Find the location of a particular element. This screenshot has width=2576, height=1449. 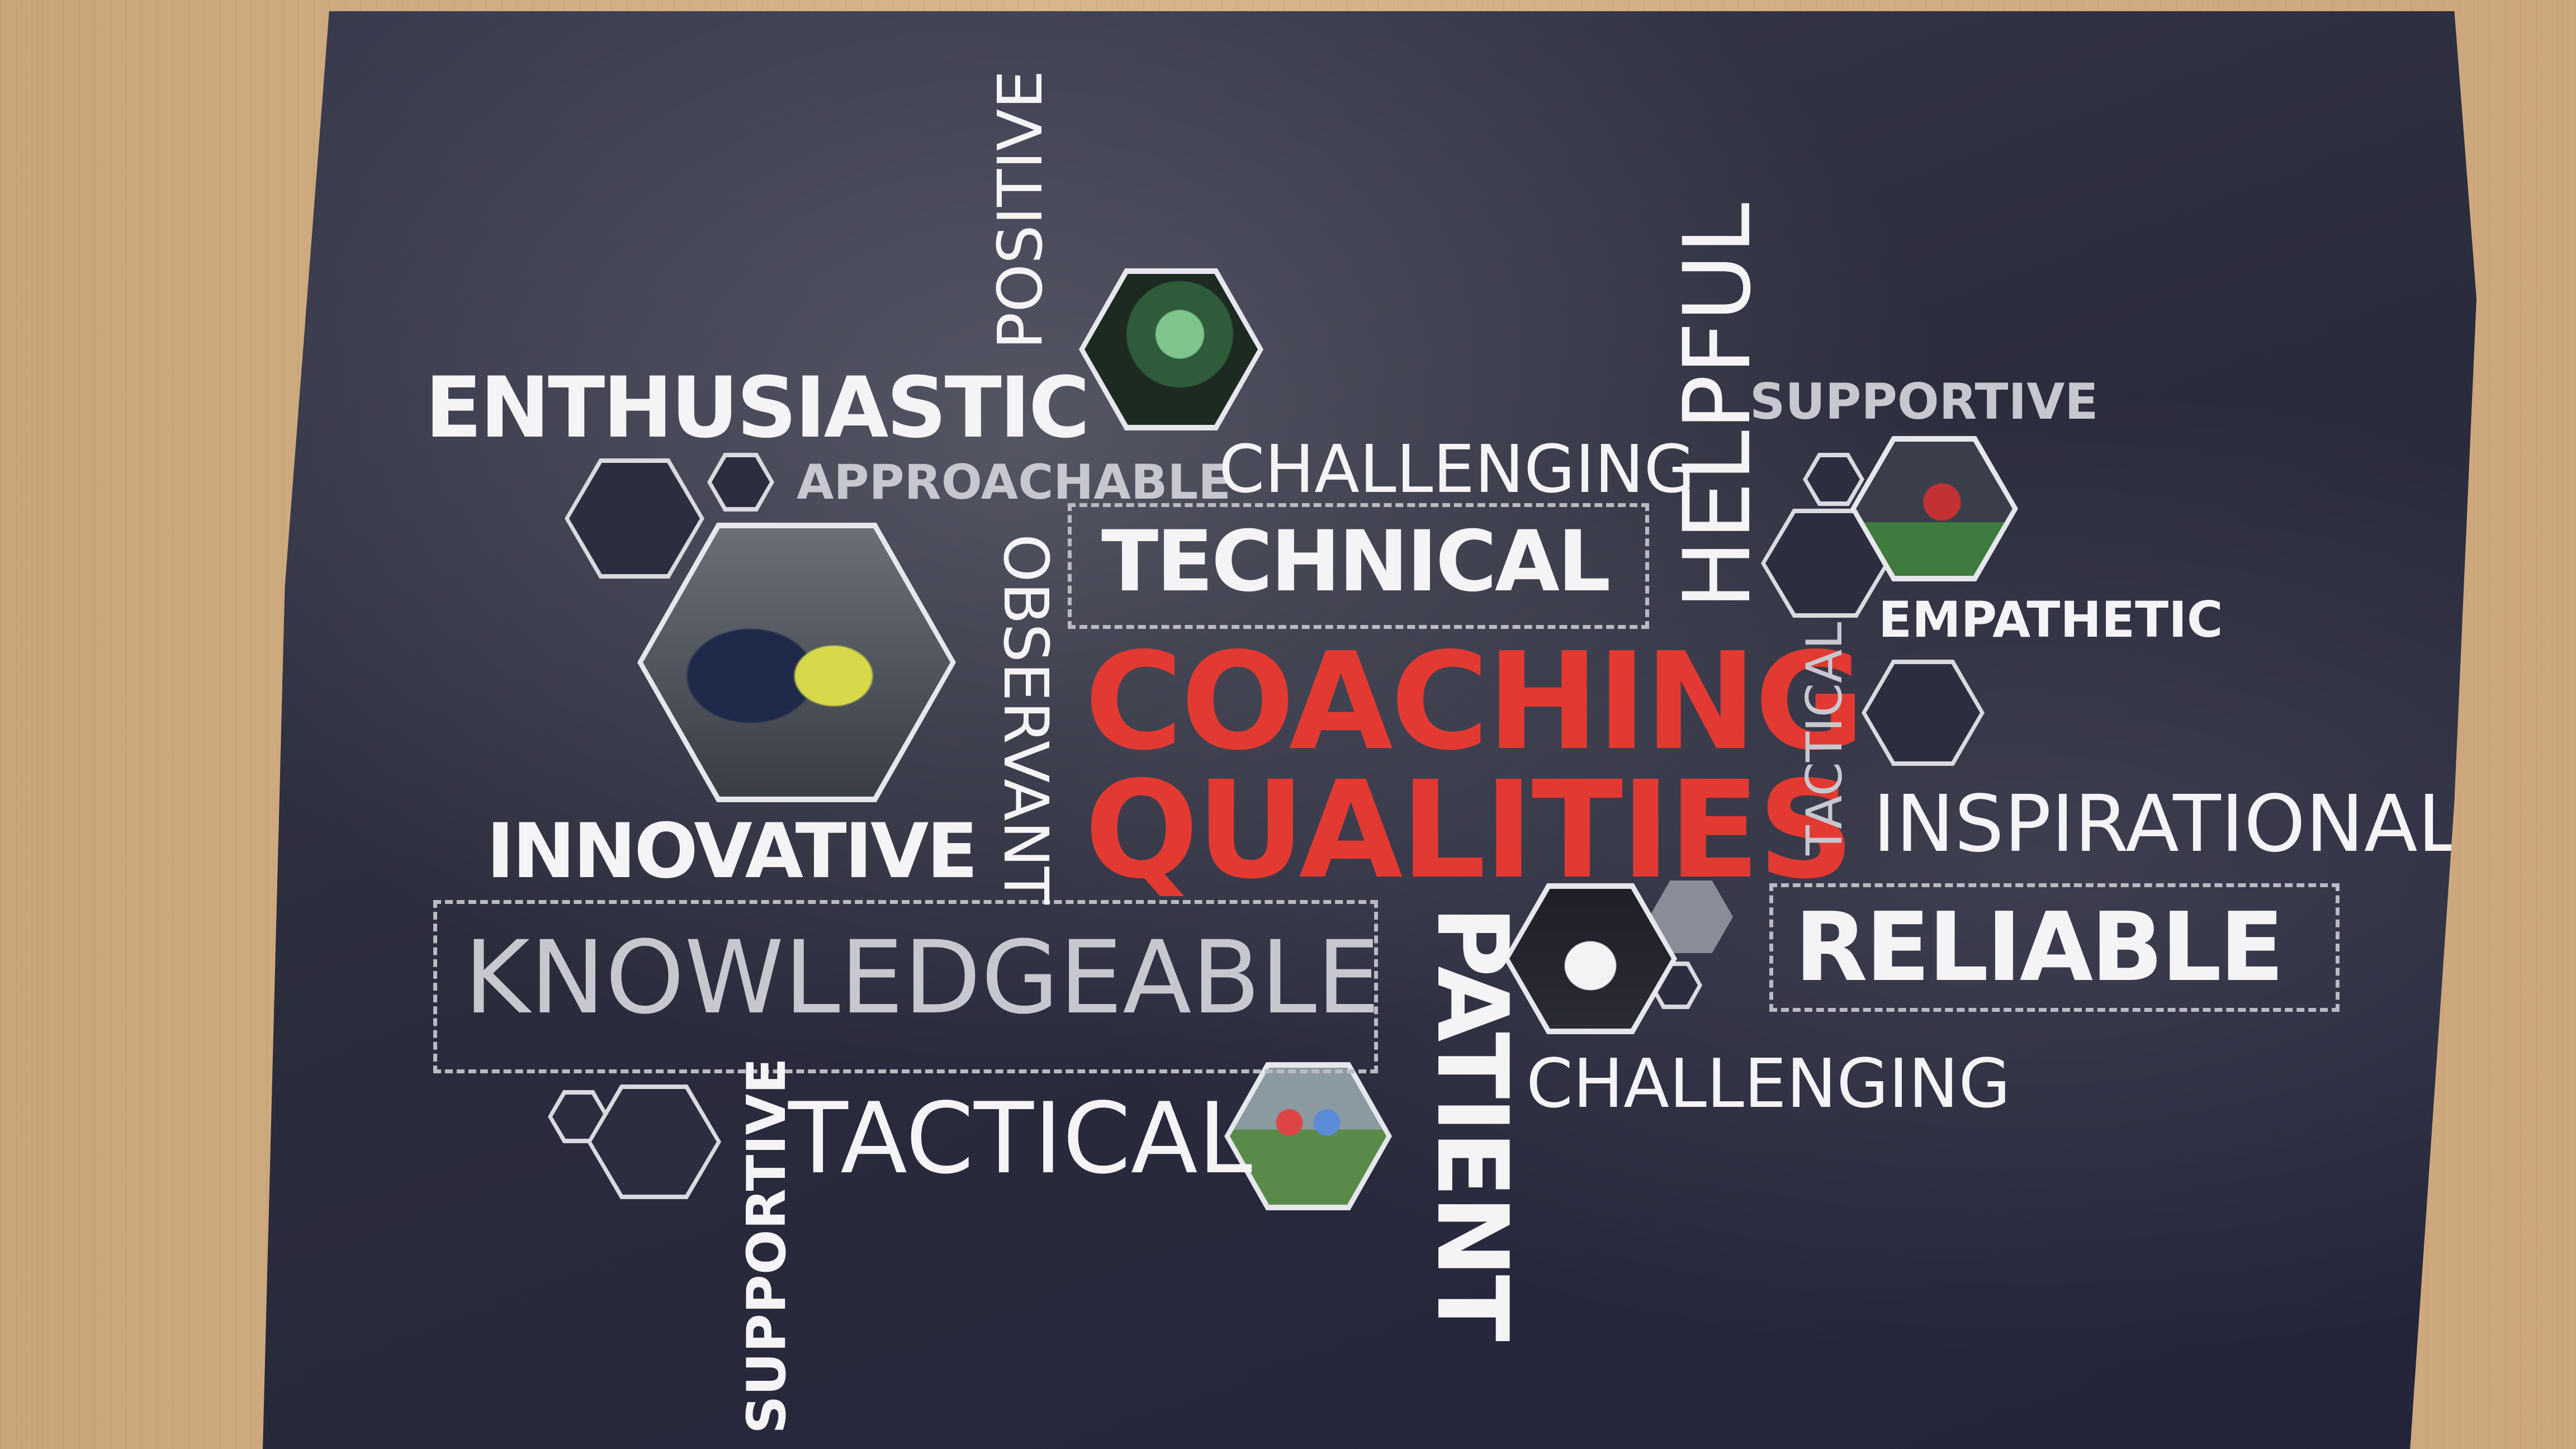

word-tactical-vertical: TACTICAL is located at coordinates (1825, 738).